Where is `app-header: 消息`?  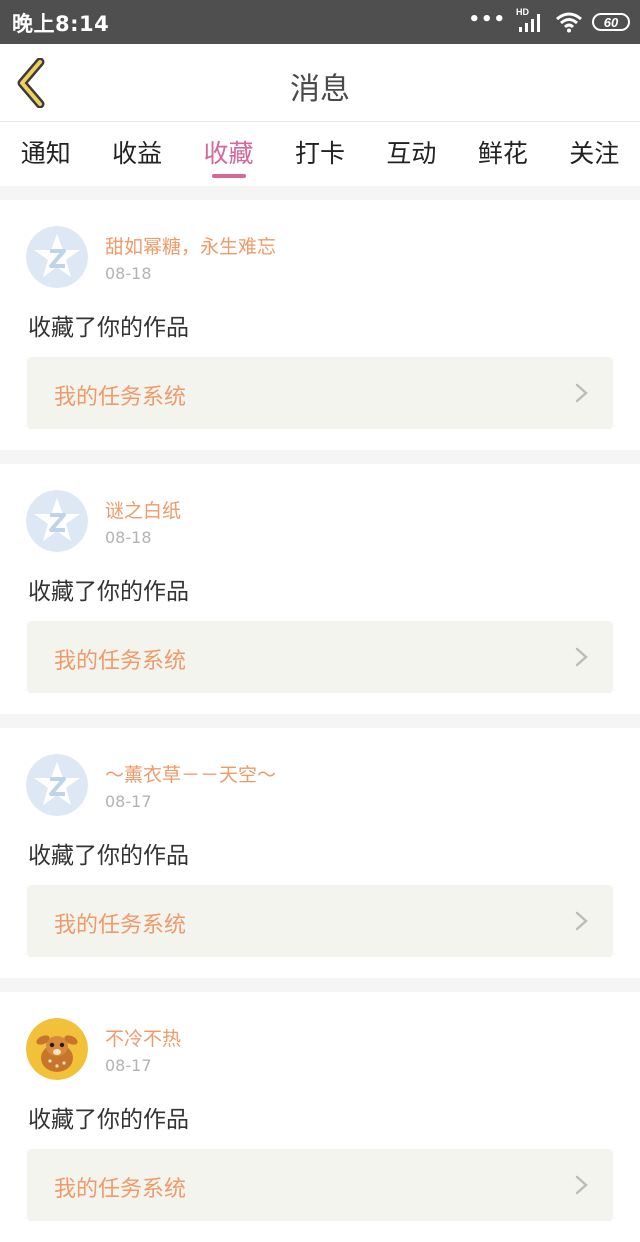
app-header: 消息 is located at coordinates (320, 83).